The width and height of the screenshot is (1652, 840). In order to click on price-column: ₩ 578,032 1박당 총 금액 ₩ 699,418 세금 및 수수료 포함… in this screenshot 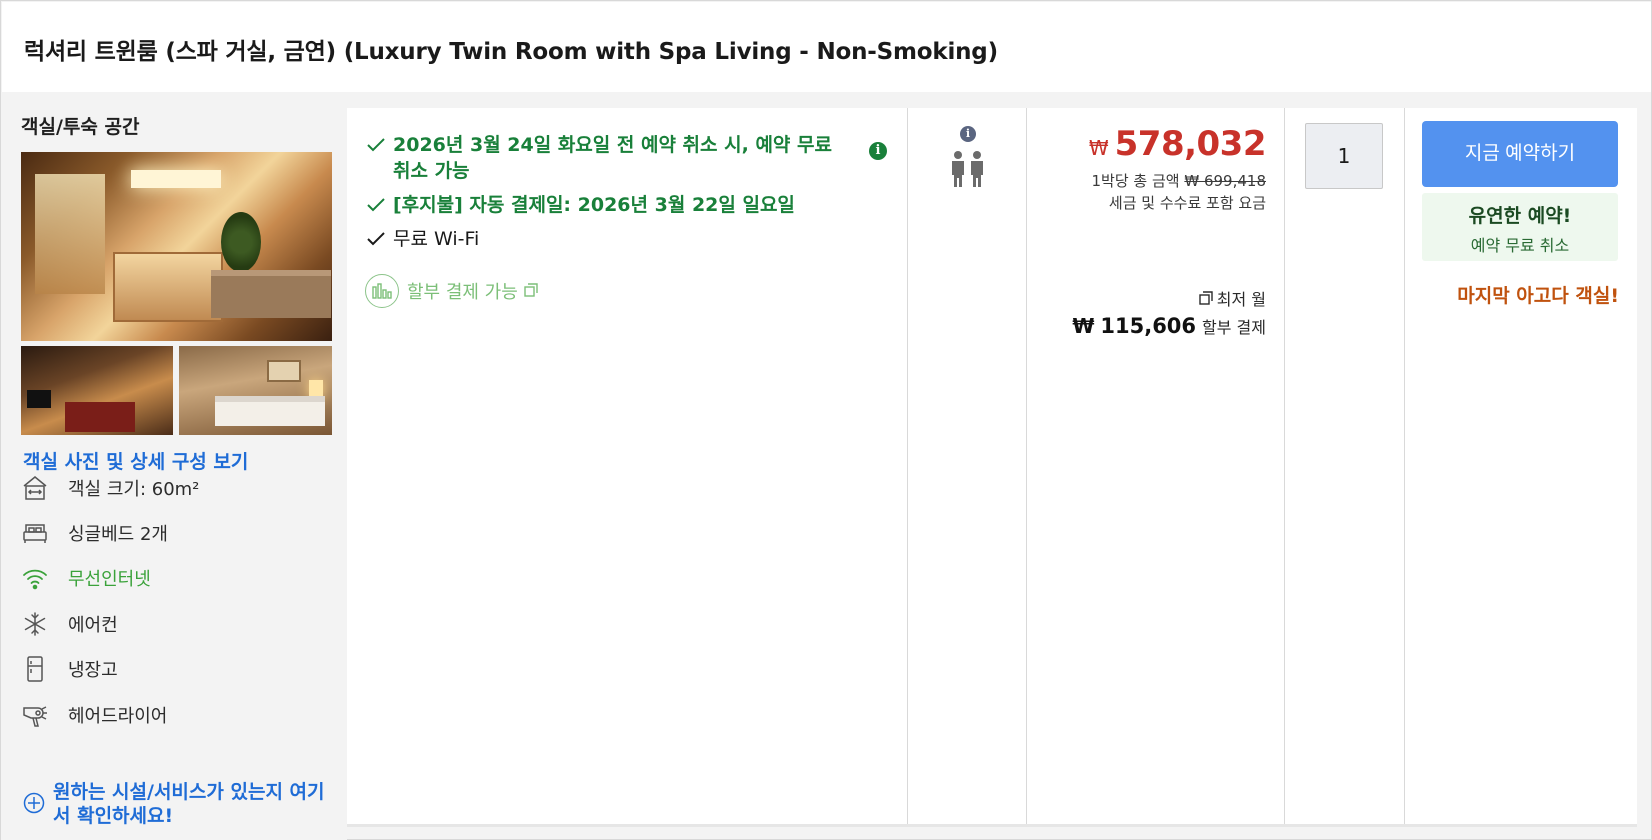, I will do `click(1155, 466)`.